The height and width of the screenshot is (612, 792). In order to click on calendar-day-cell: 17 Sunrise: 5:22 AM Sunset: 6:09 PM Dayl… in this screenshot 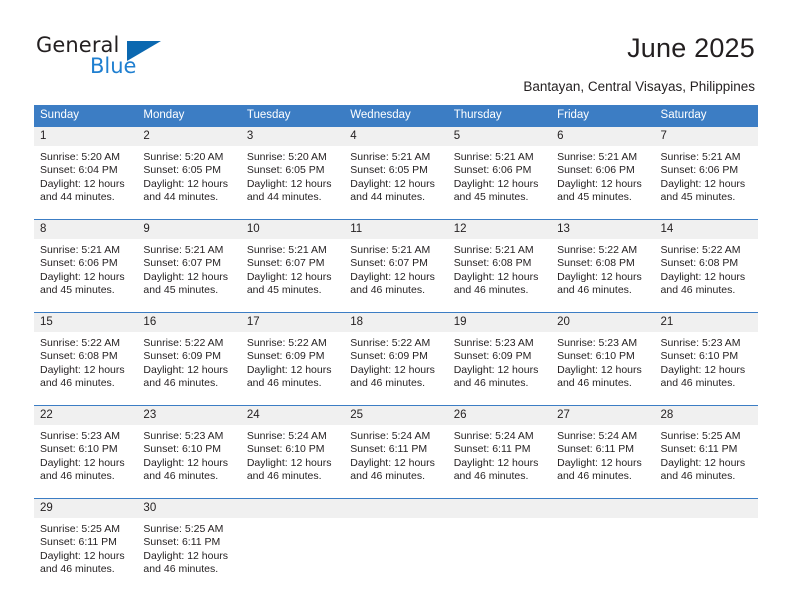, I will do `click(292, 359)`.